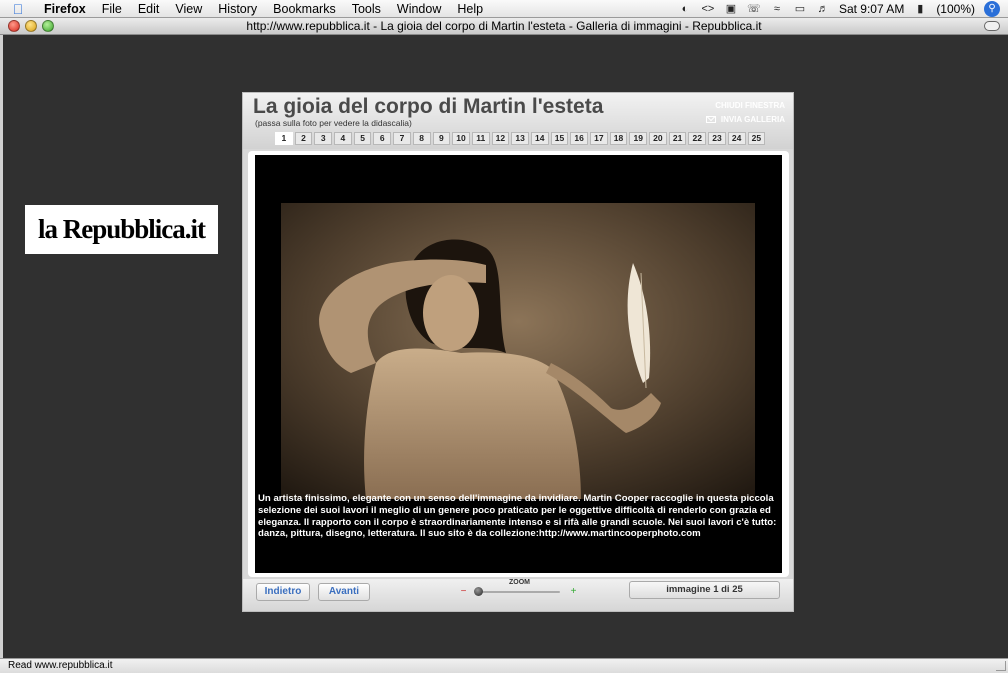  Describe the element at coordinates (188, 9) in the screenshot. I see `menu-view: View` at that location.